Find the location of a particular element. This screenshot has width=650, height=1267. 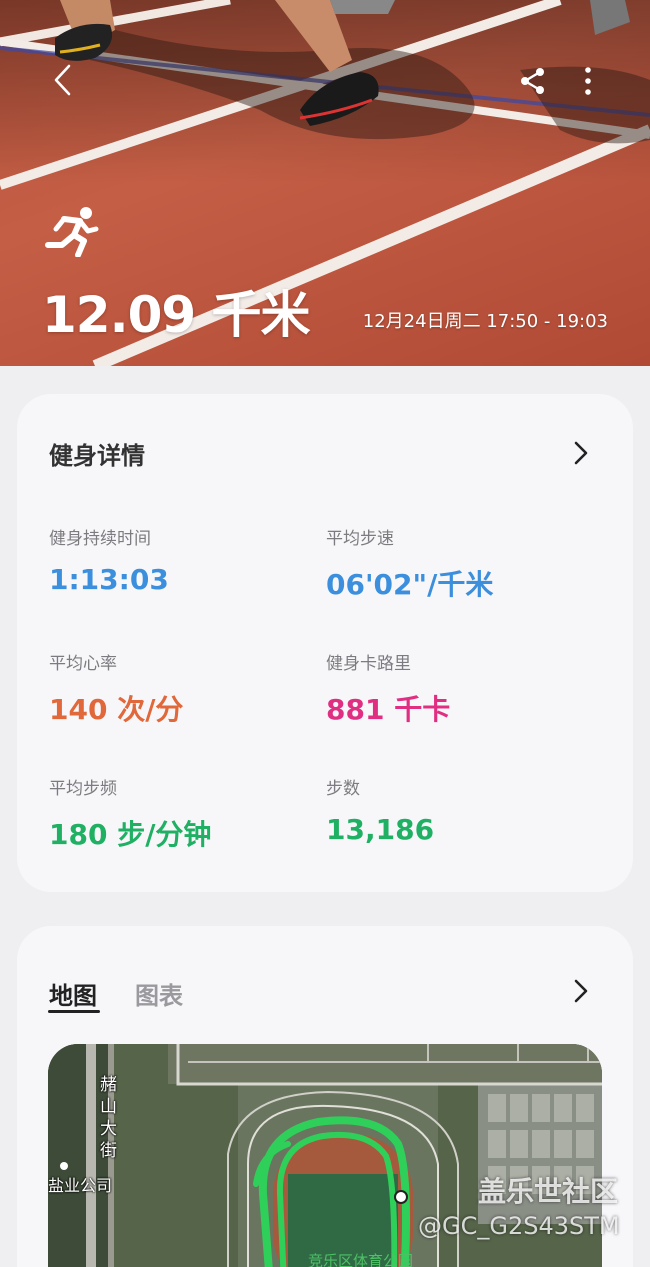

back-button is located at coordinates (62, 80).